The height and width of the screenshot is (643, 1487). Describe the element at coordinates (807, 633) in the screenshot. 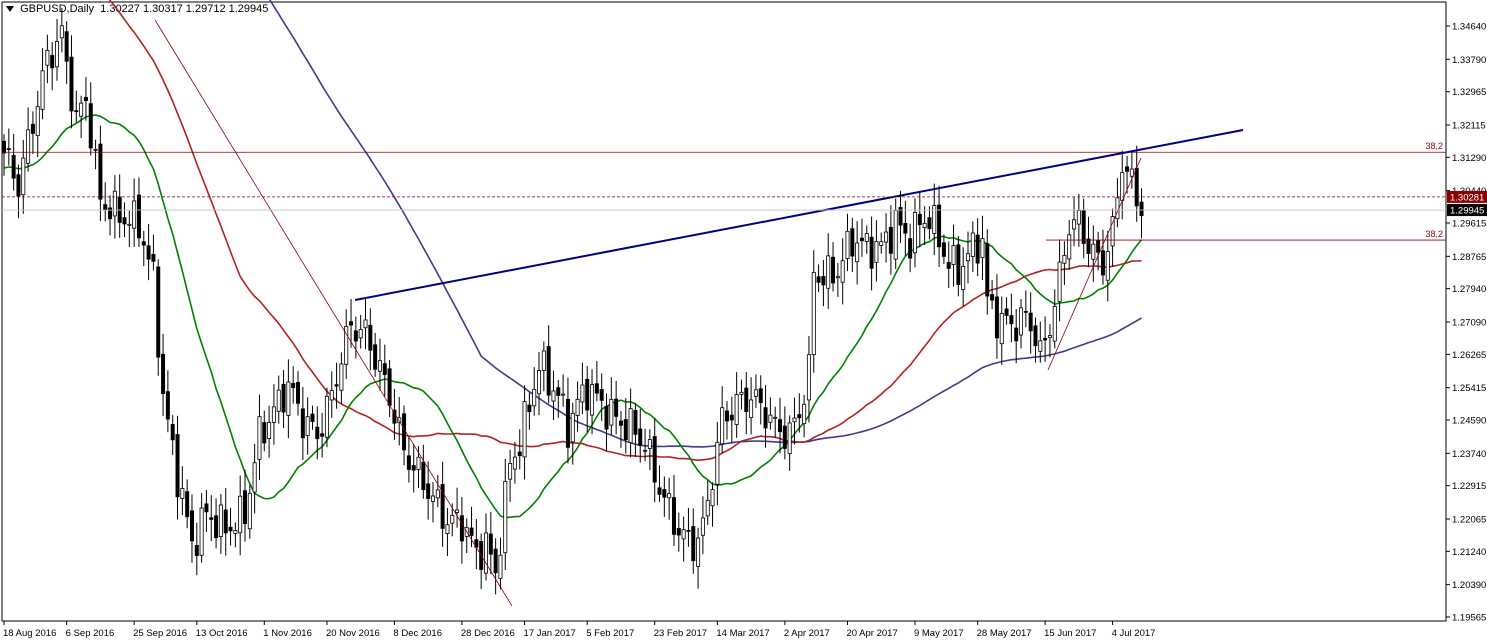

I see `x-tick-label: 2 Apr 2017` at that location.